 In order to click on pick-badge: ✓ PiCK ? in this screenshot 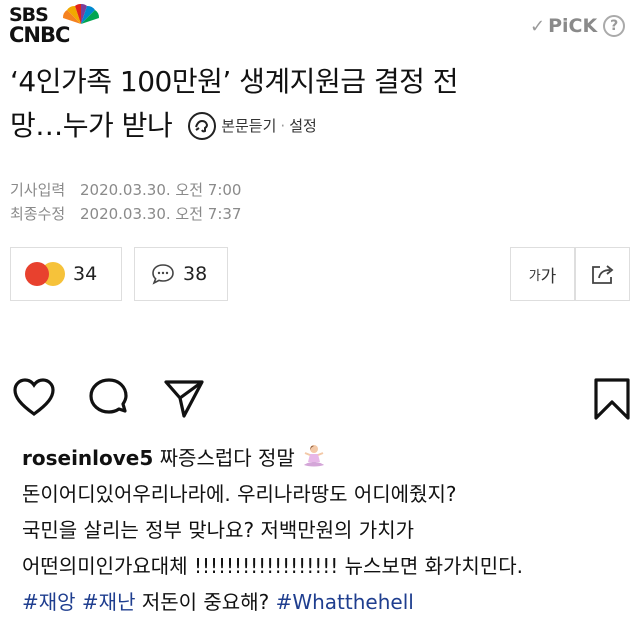, I will do `click(578, 26)`.